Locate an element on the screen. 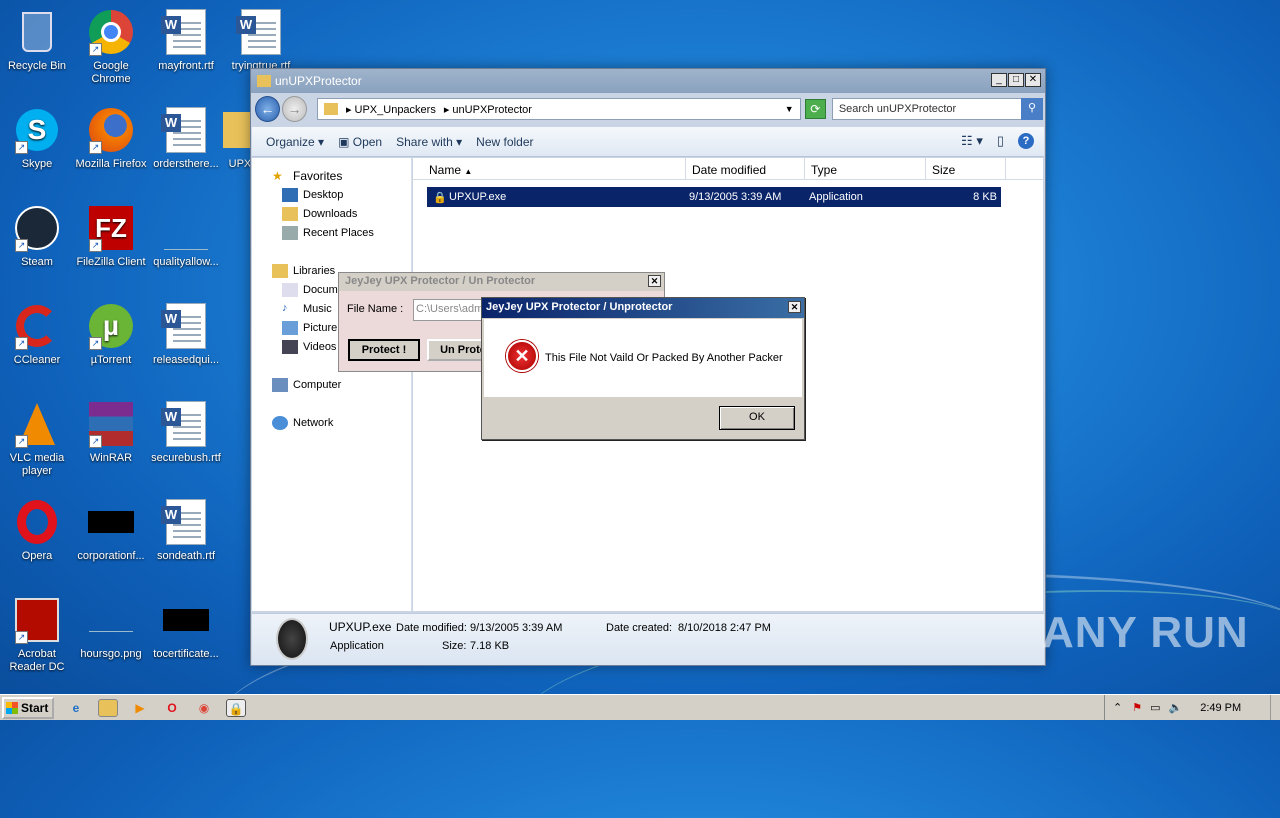  search-input: Search unUPXProtector ⚲ is located at coordinates (937, 109).